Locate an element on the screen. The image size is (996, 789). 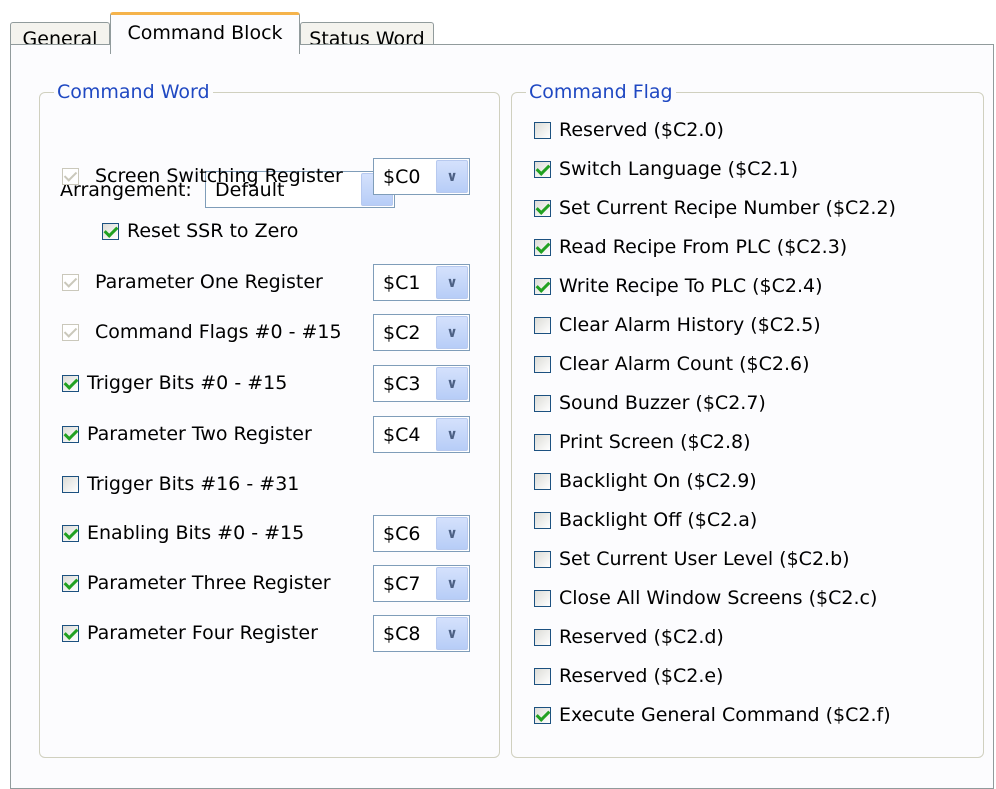
command-word-row: Reset SSR to Zero is located at coordinates (200, 231).